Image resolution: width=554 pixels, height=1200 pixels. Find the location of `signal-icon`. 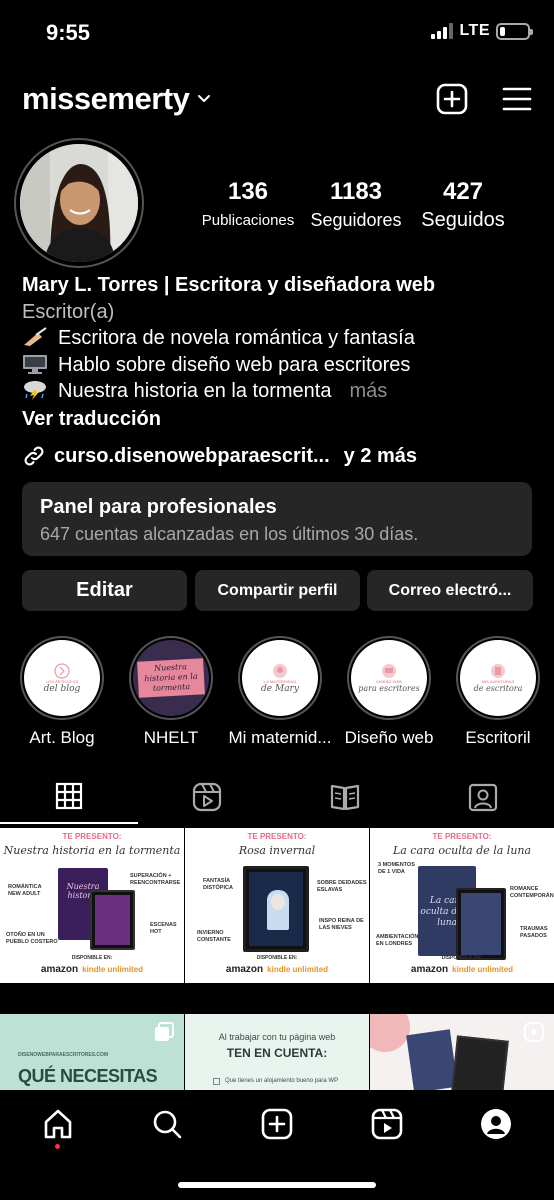

signal-icon is located at coordinates (442, 31).